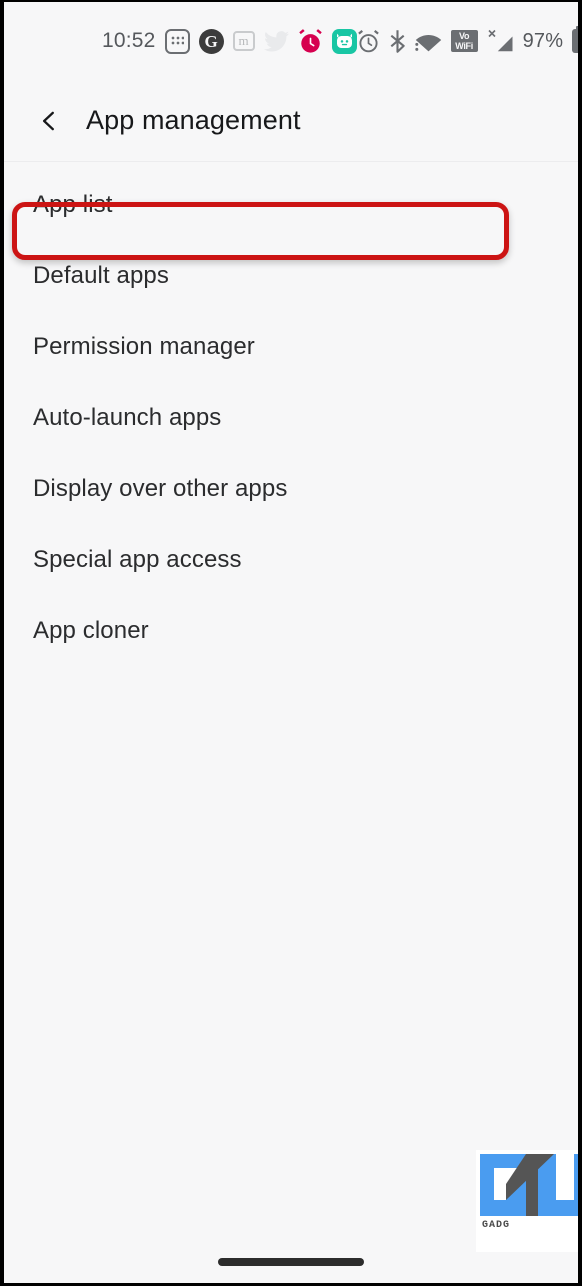  Describe the element at coordinates (137, 559) in the screenshot. I see `settings-row-label: Special app access` at that location.